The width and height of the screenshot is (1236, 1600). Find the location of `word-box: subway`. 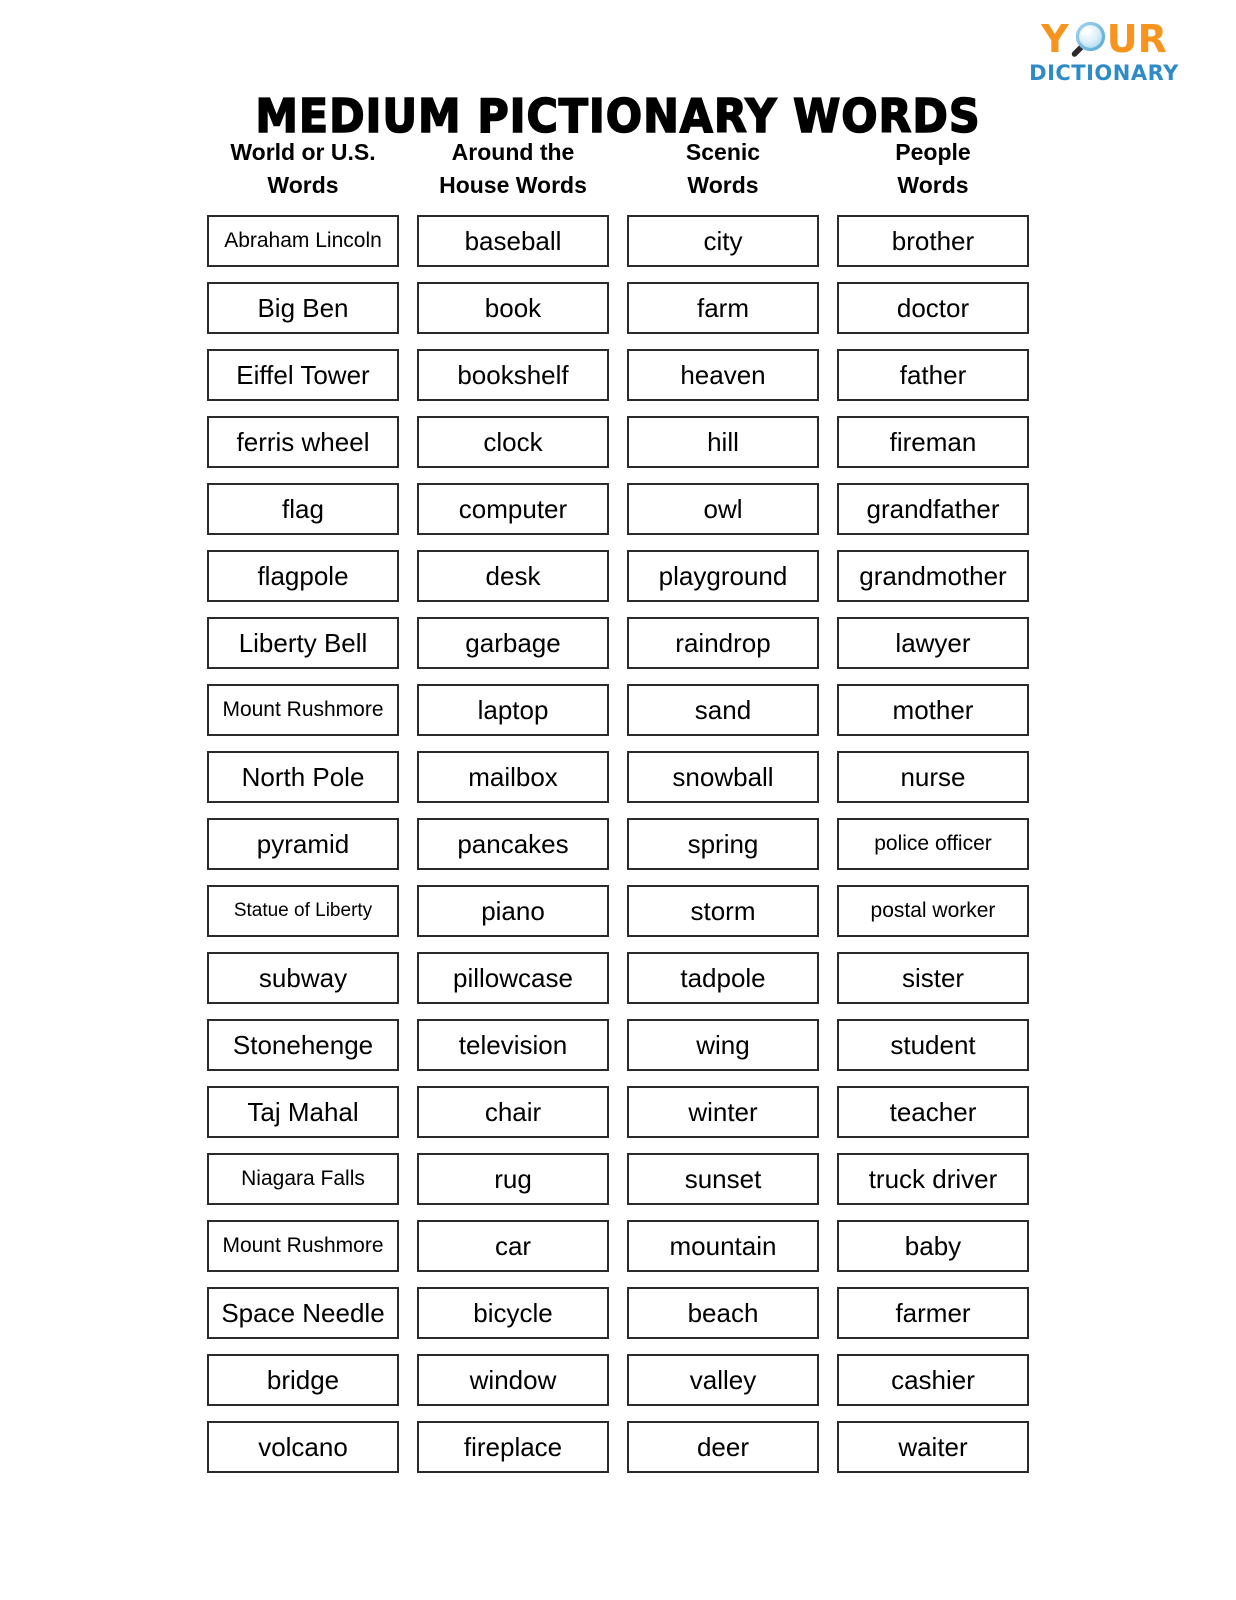

word-box: subway is located at coordinates (303, 977).